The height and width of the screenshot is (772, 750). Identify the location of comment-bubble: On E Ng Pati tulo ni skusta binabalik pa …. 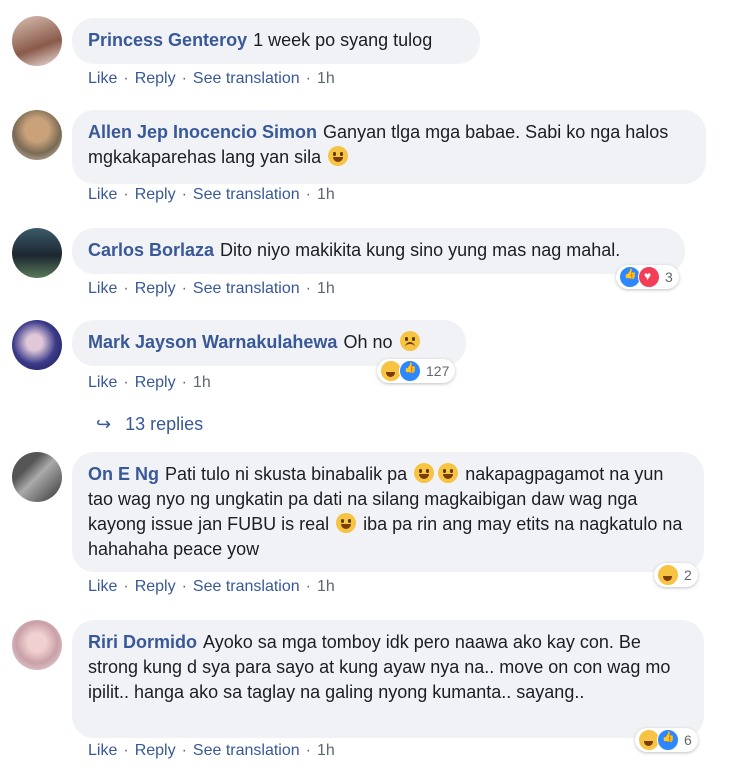
(388, 512).